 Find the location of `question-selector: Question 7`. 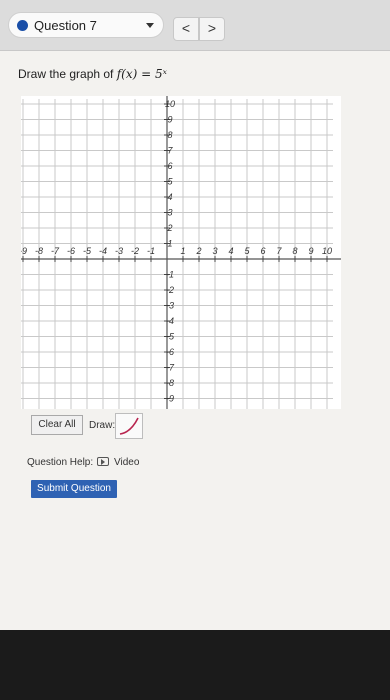

question-selector: Question 7 is located at coordinates (86, 25).